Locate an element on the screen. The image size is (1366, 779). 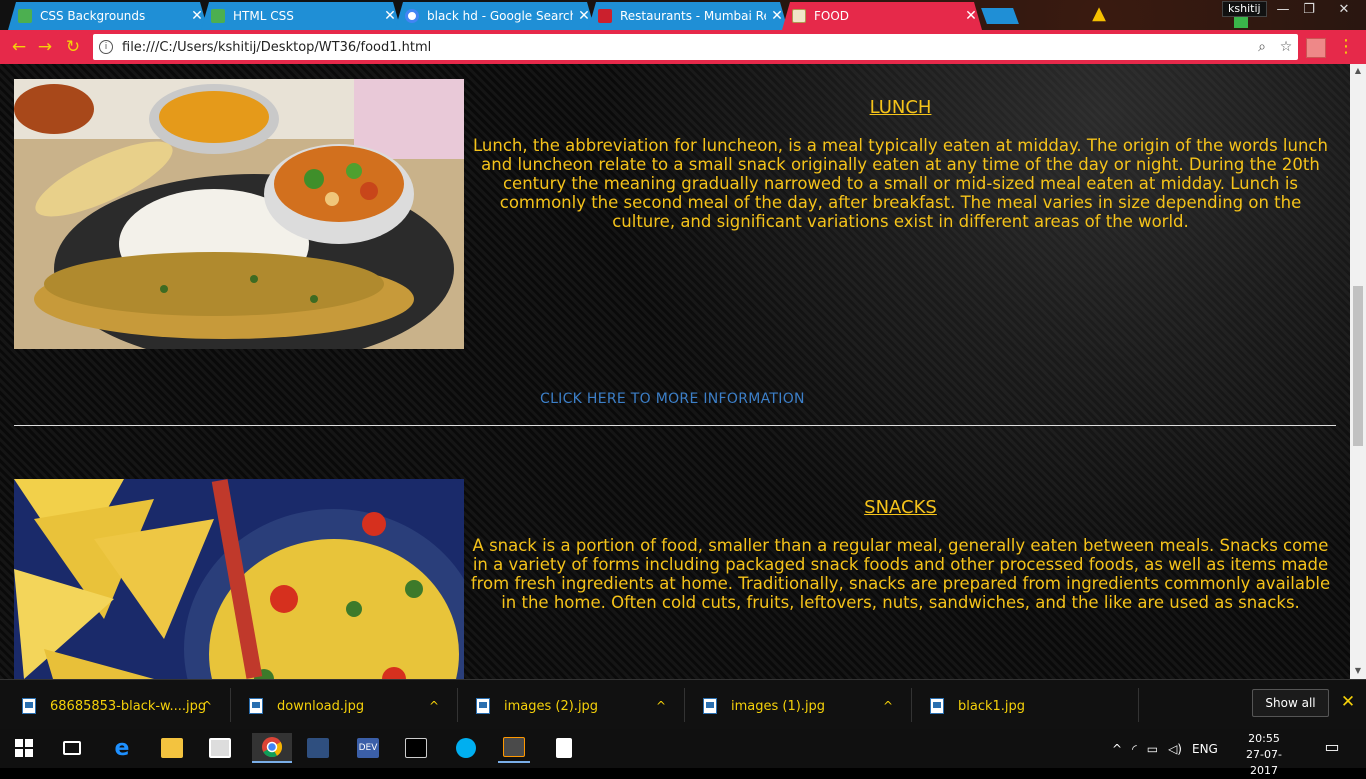
download-filename: 68685853-black-w....jpg is located at coordinates (128, 706).